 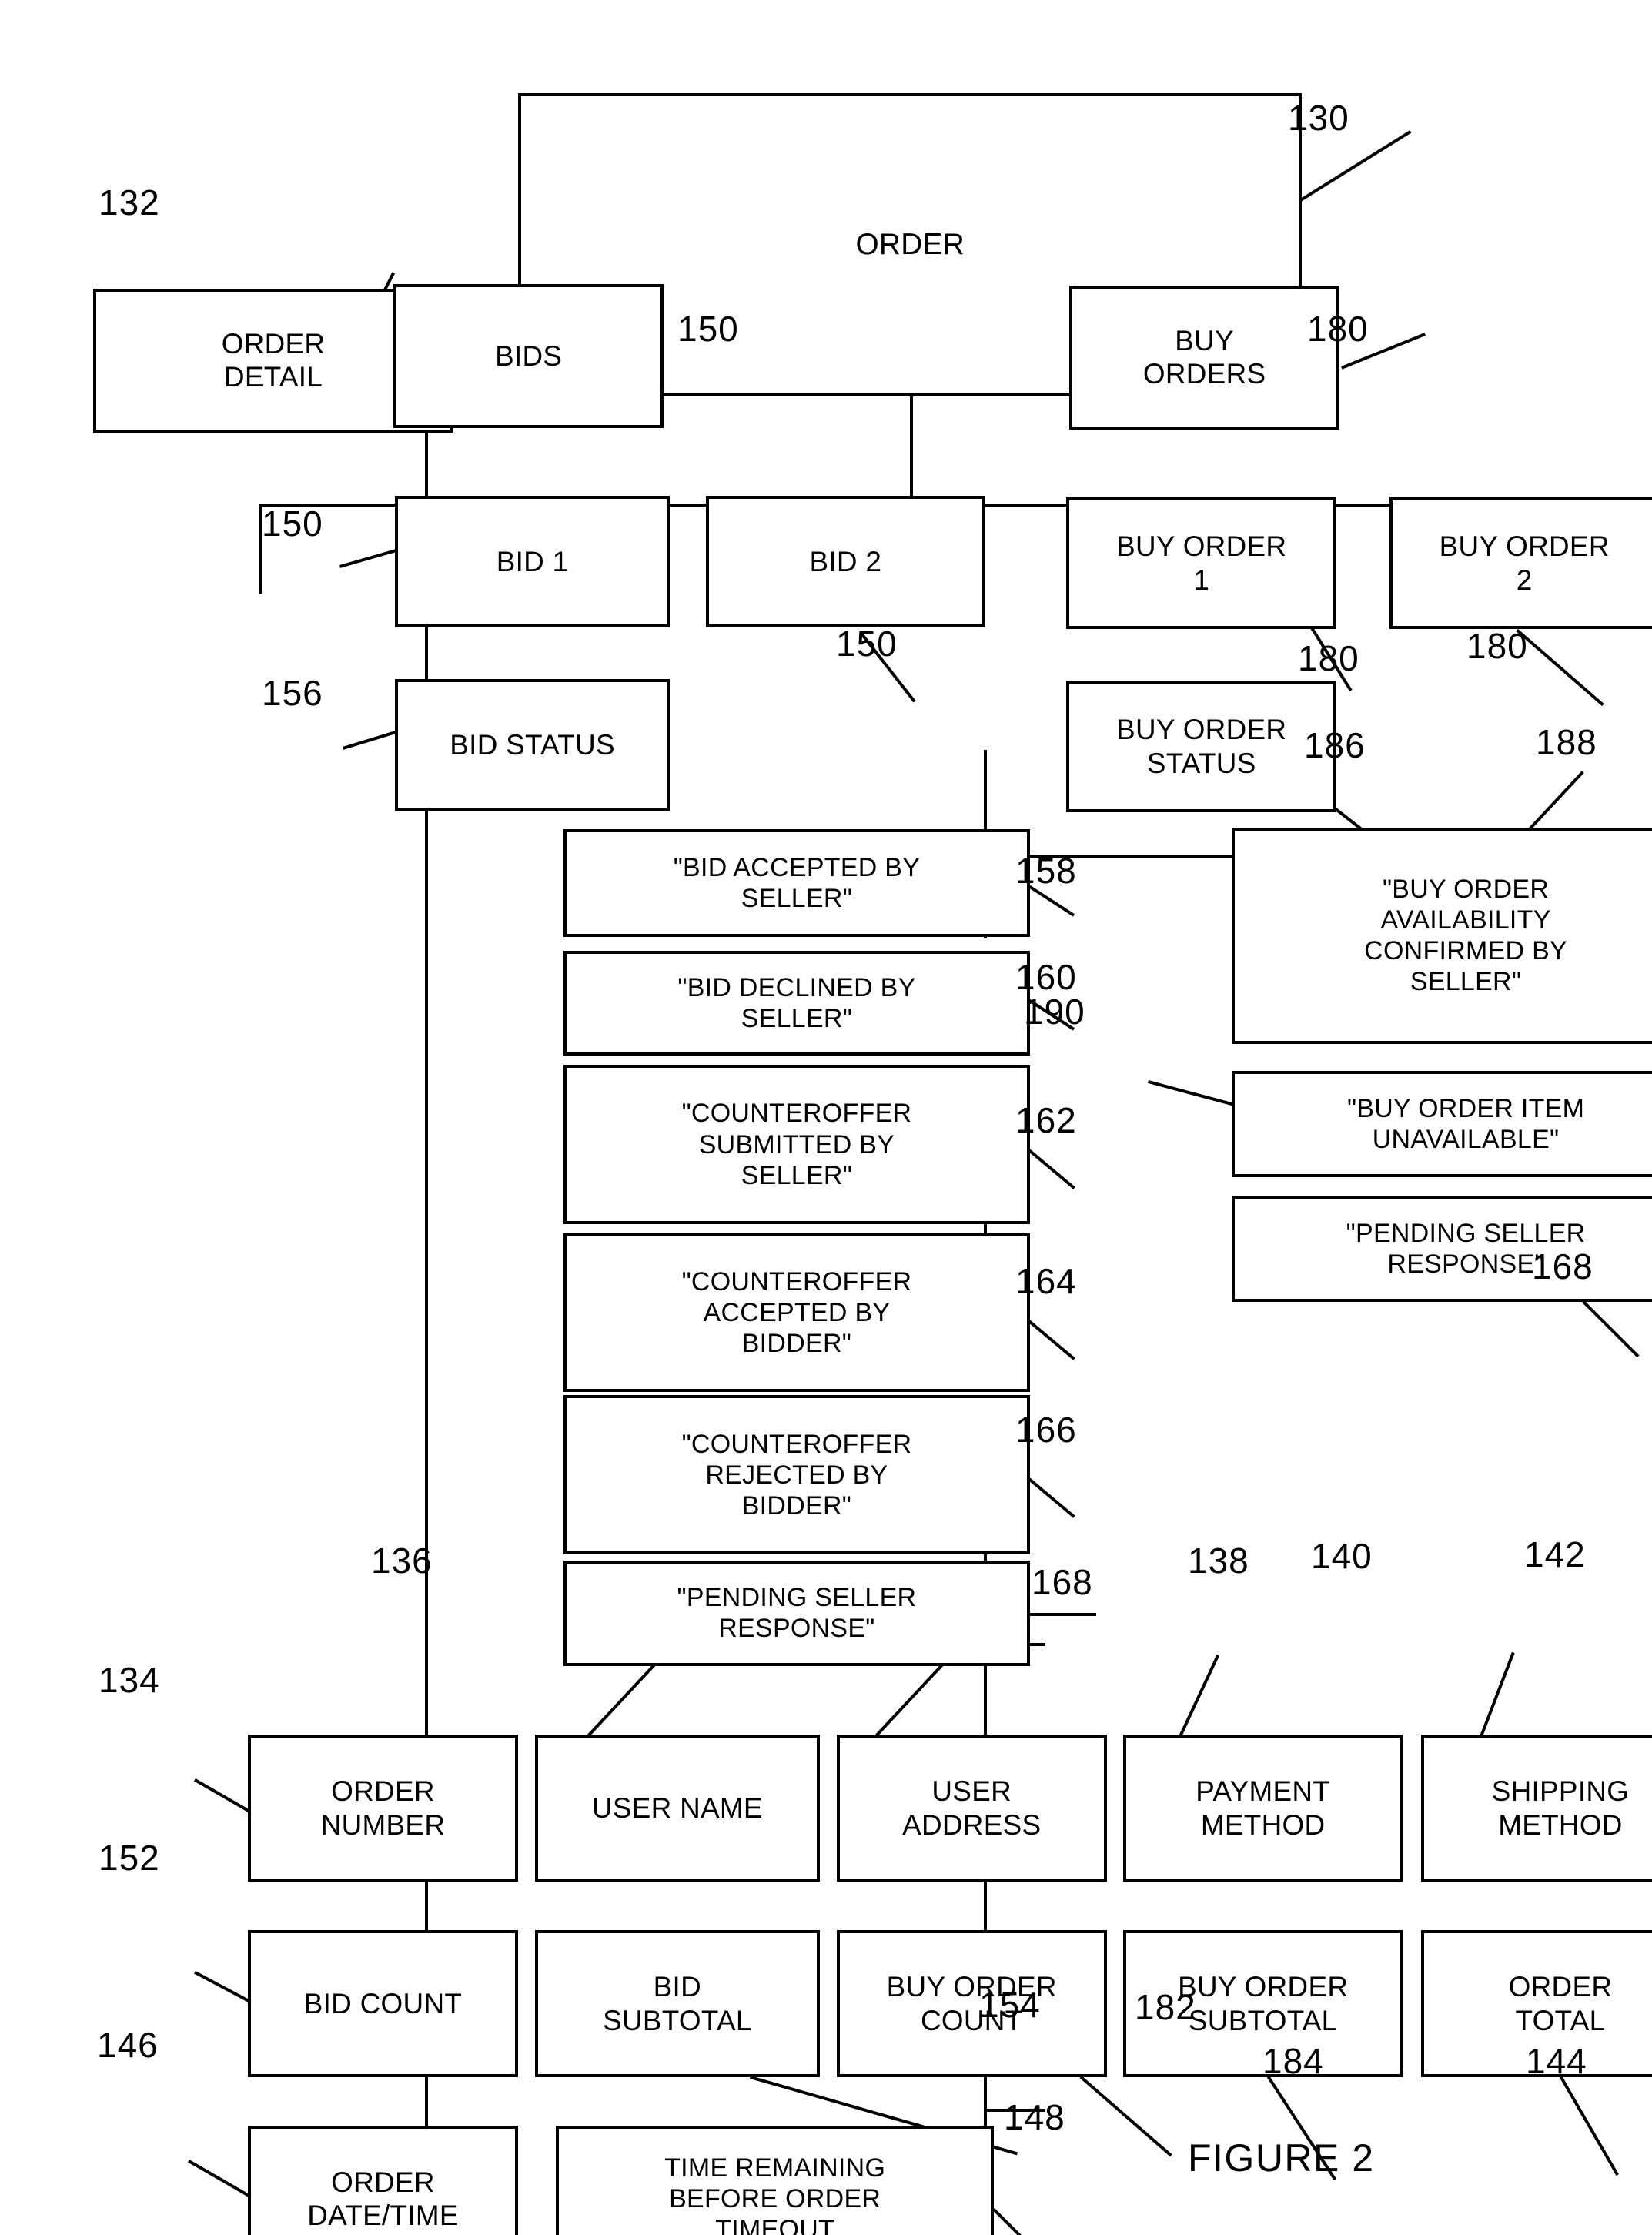 I want to click on detail-field-label: USER NAME, so click(x=677, y=1809).